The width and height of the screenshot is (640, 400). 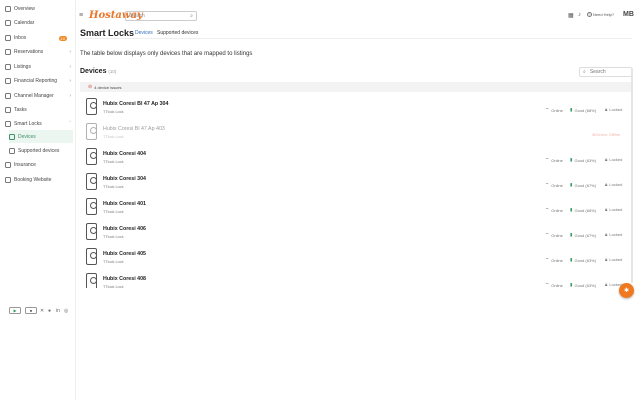 I want to click on devices-search-input: ⌕ Search, so click(x=605, y=72).